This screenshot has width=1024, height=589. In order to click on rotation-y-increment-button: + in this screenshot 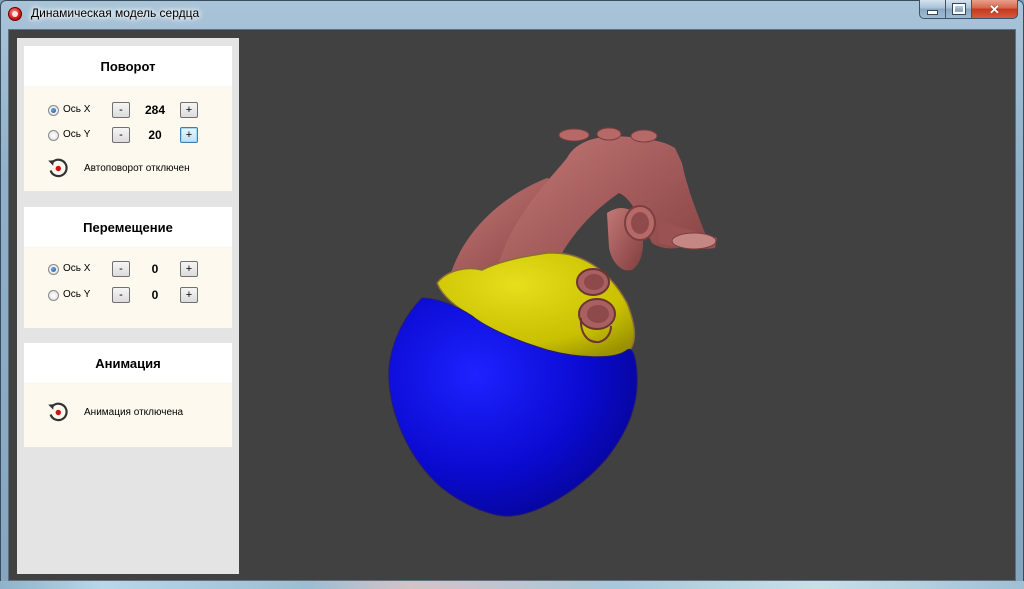, I will do `click(189, 135)`.